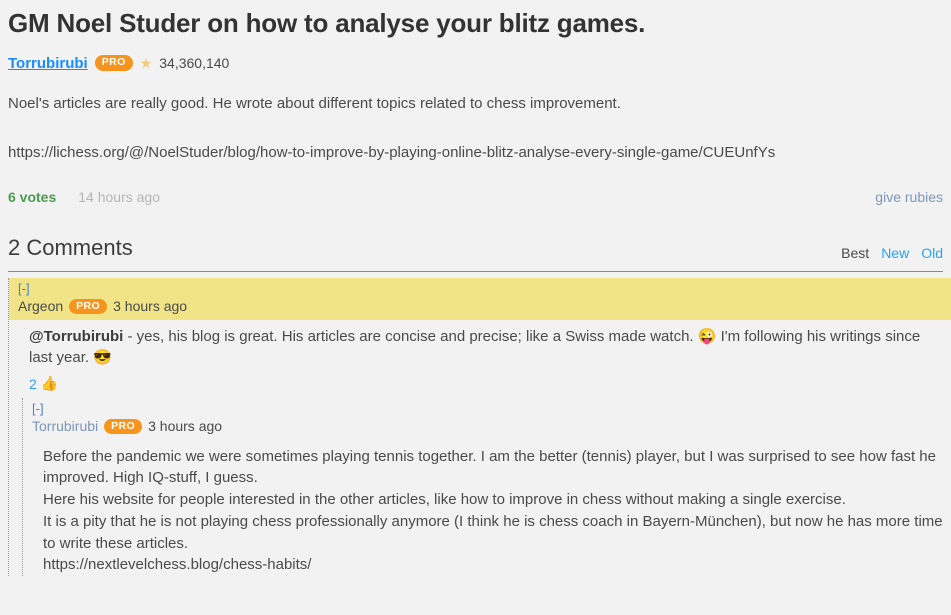 This screenshot has width=951, height=615. Describe the element at coordinates (707, 336) in the screenshot. I see `tongue-out-emoji: 😜` at that location.